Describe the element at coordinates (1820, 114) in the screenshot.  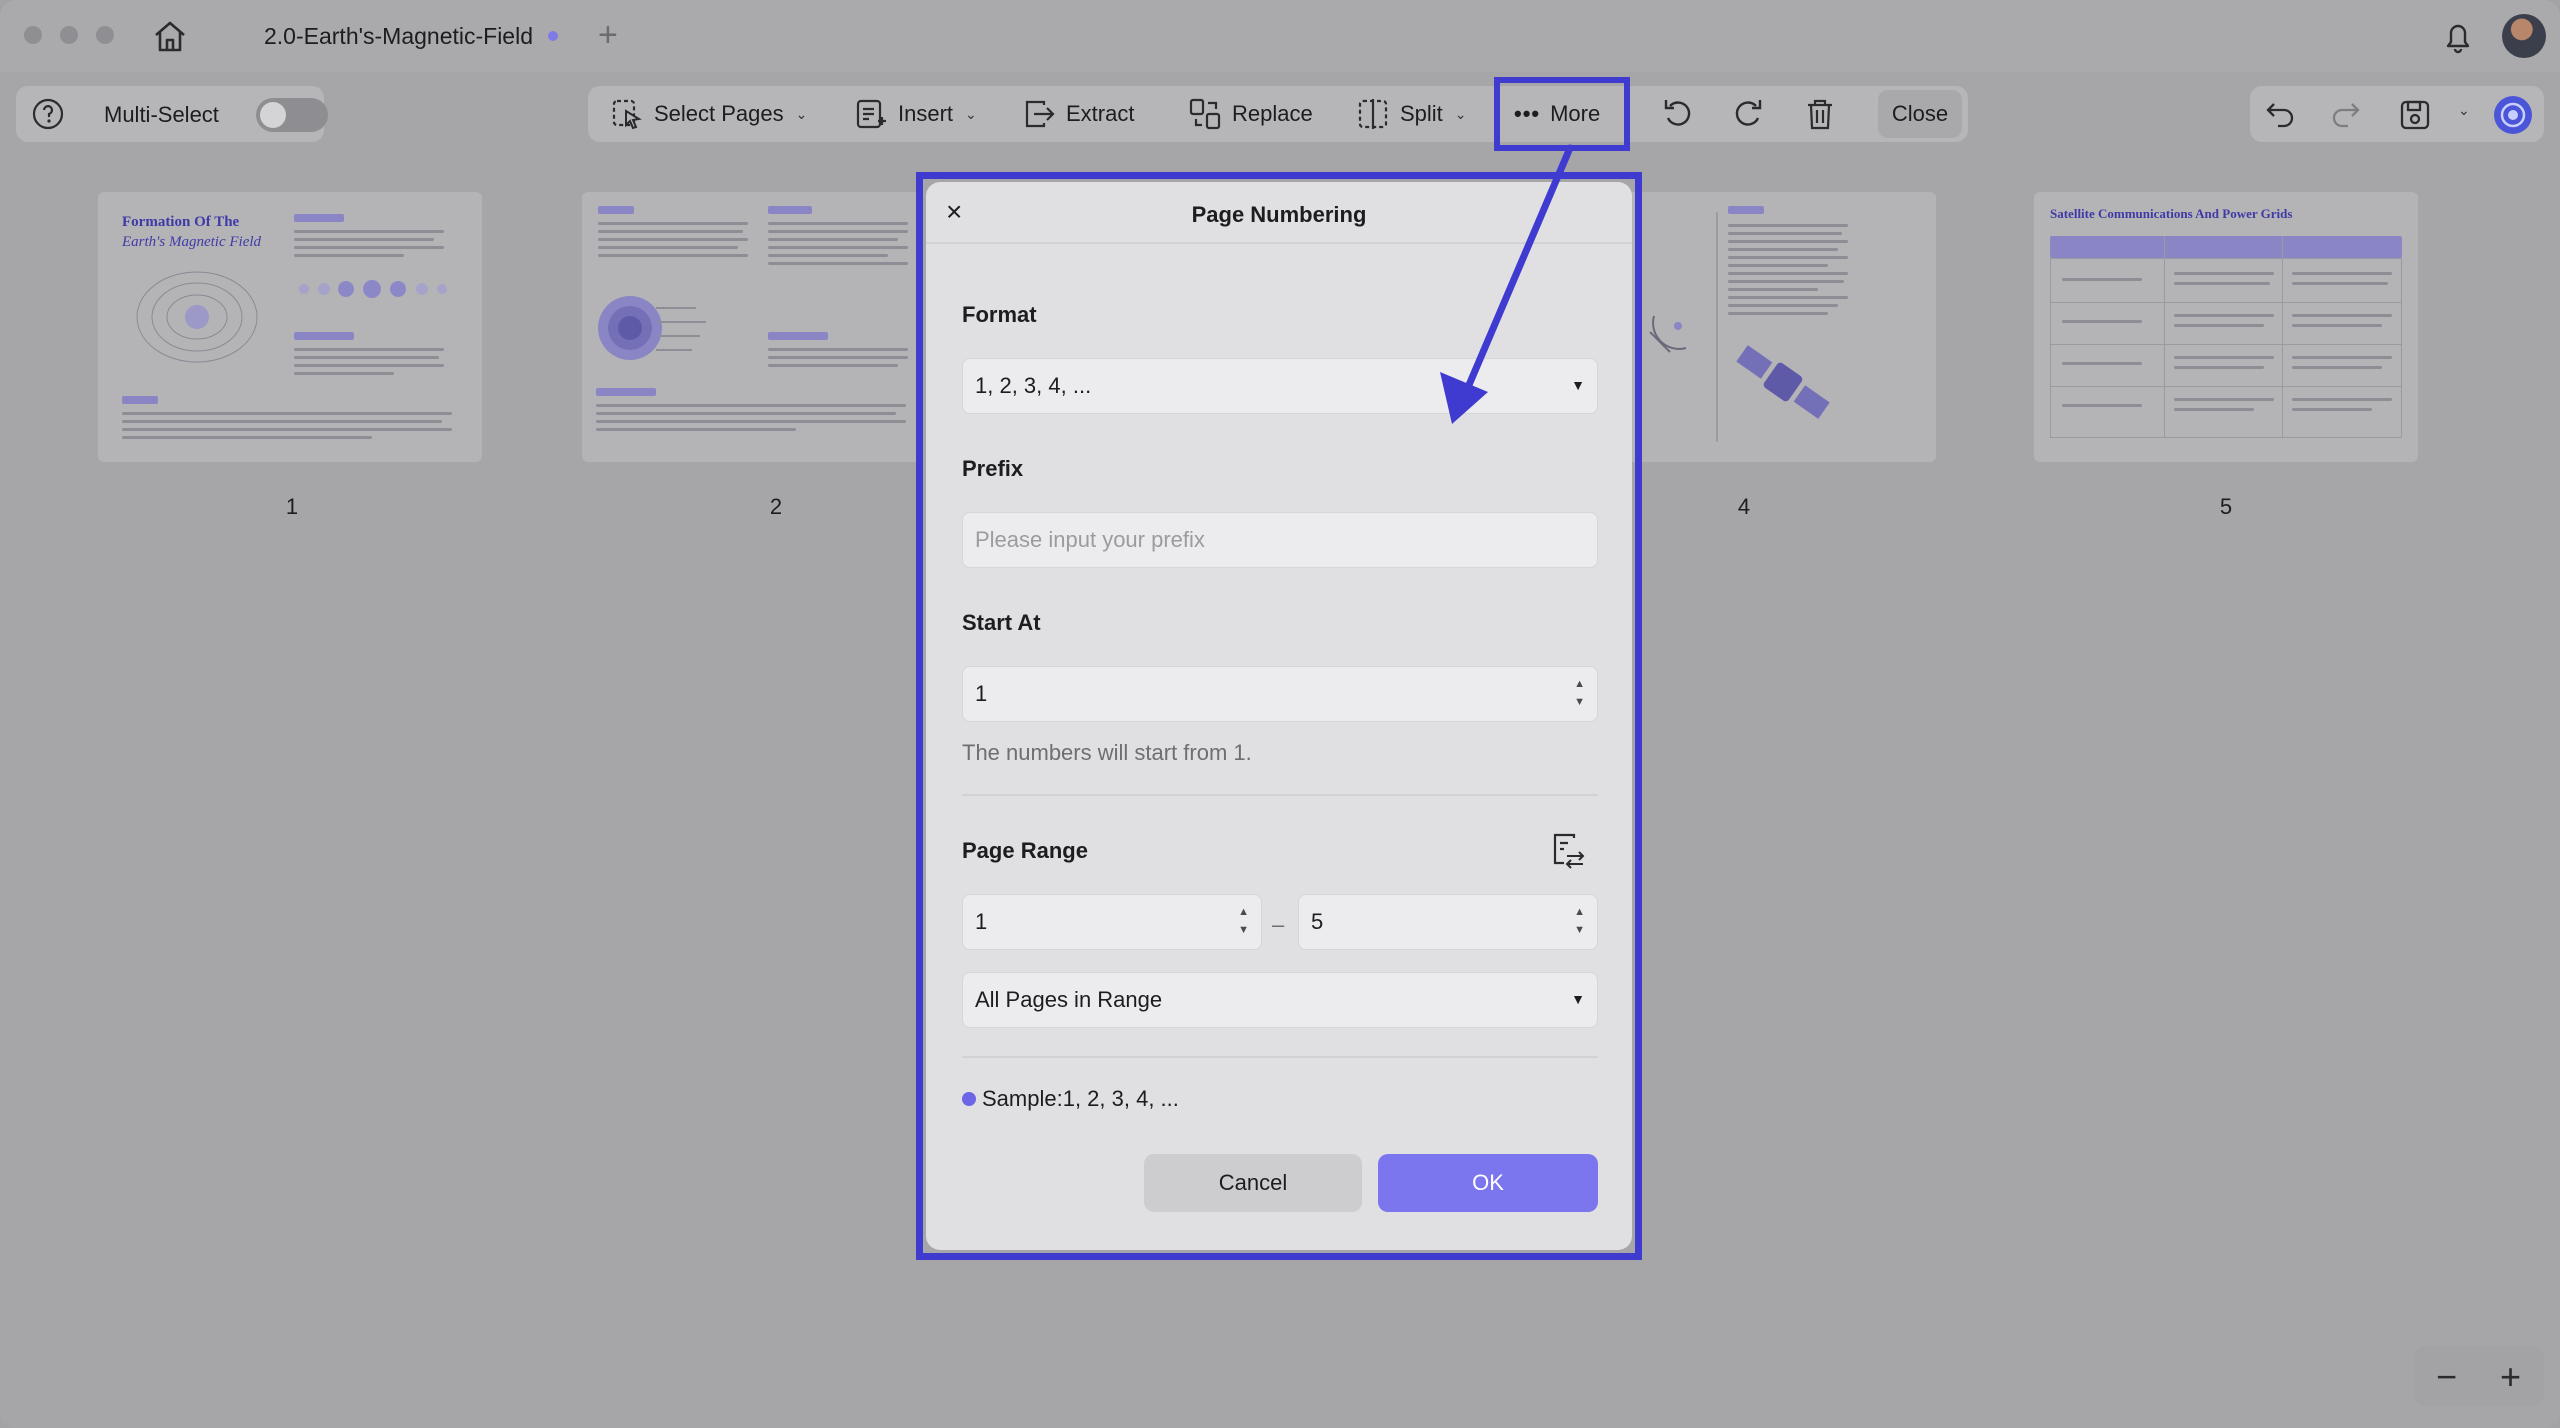
I see `trash-icon` at that location.